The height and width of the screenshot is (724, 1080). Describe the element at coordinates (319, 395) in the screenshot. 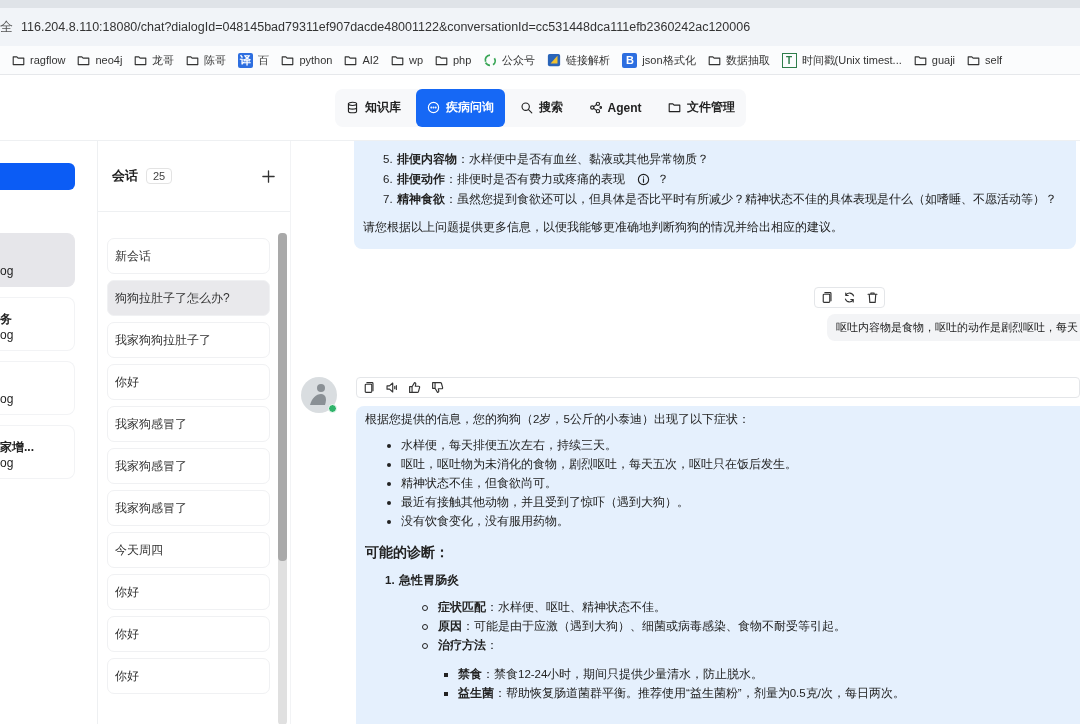

I see `avatar` at that location.